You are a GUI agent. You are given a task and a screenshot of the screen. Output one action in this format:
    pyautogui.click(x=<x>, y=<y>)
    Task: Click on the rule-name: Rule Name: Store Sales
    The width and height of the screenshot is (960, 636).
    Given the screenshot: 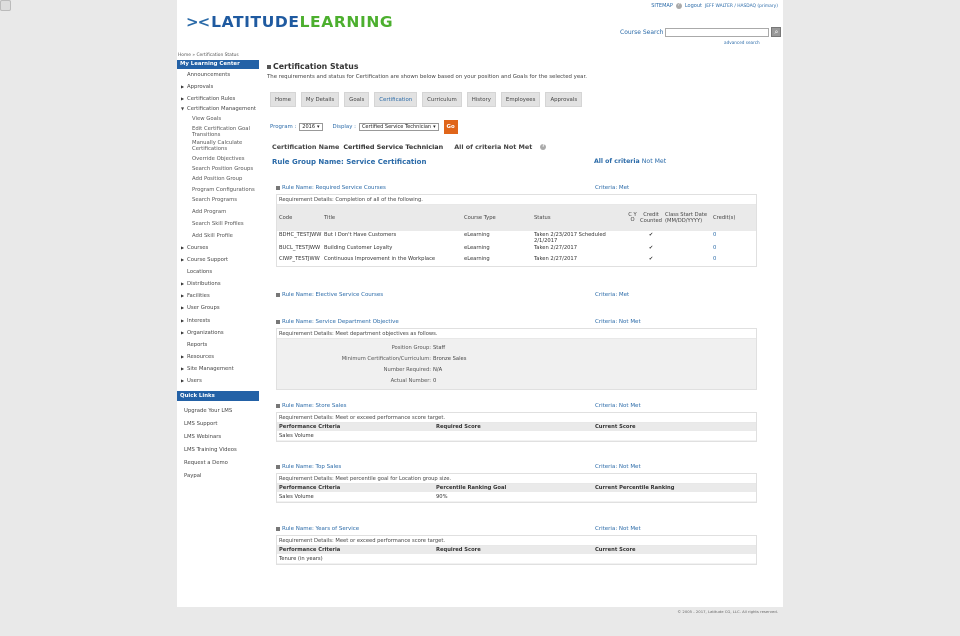 What is the action you would take?
    pyautogui.click(x=314, y=406)
    